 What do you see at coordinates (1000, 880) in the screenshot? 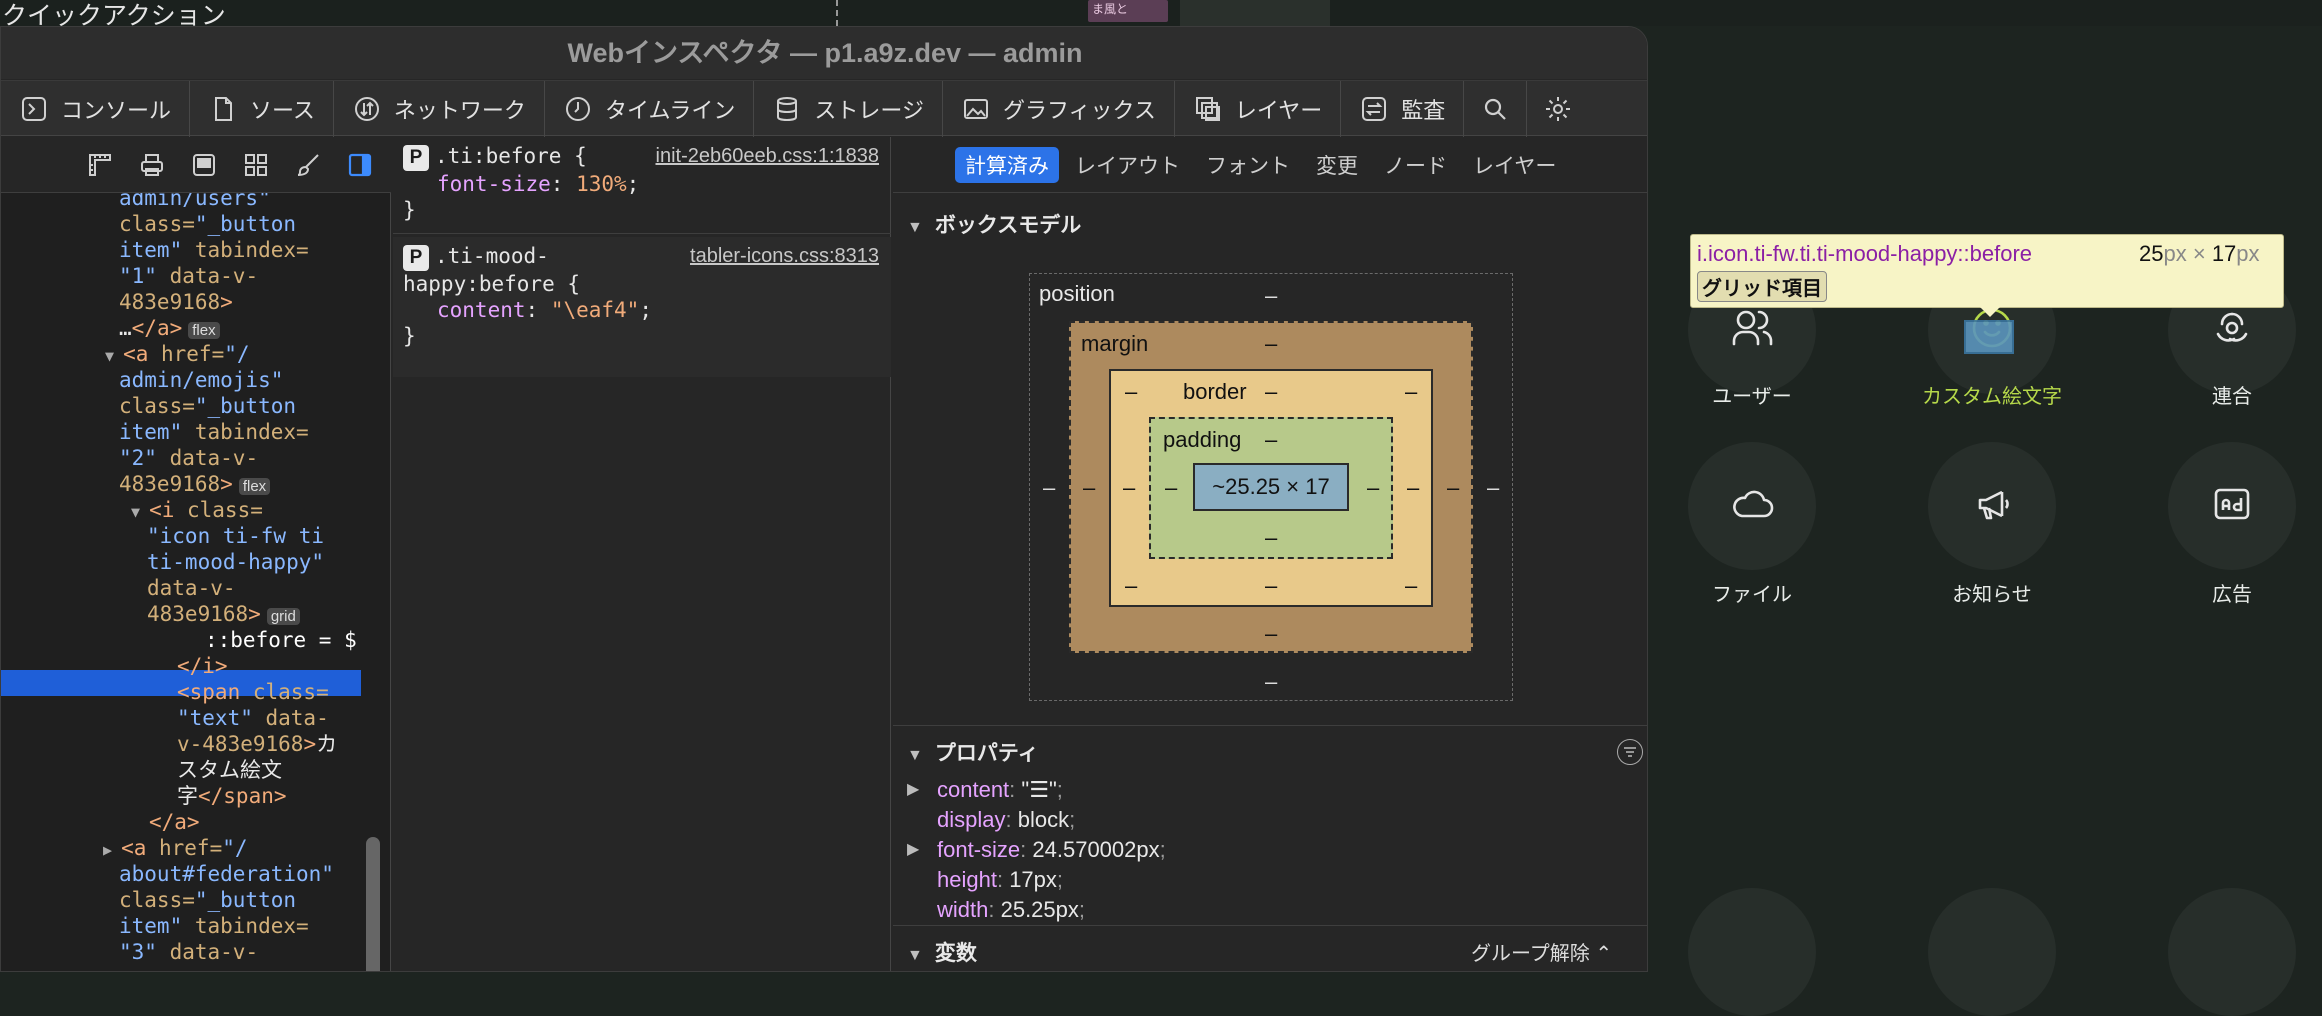
I see `property-height: height: 17px;` at bounding box center [1000, 880].